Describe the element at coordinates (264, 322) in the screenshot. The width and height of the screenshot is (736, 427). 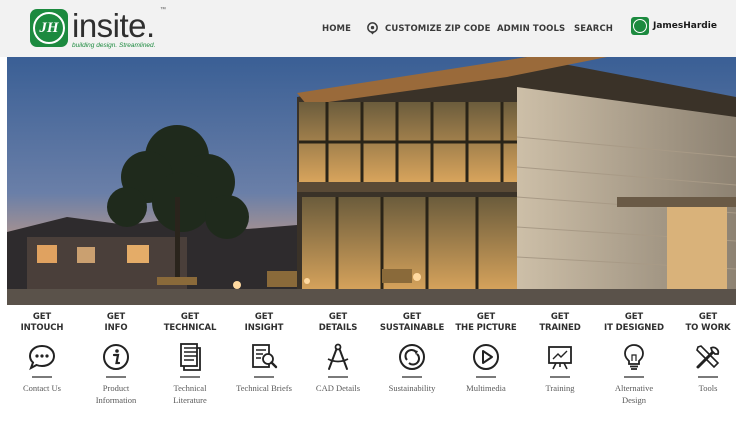
I see `item-title: GET INSIGHT` at that location.